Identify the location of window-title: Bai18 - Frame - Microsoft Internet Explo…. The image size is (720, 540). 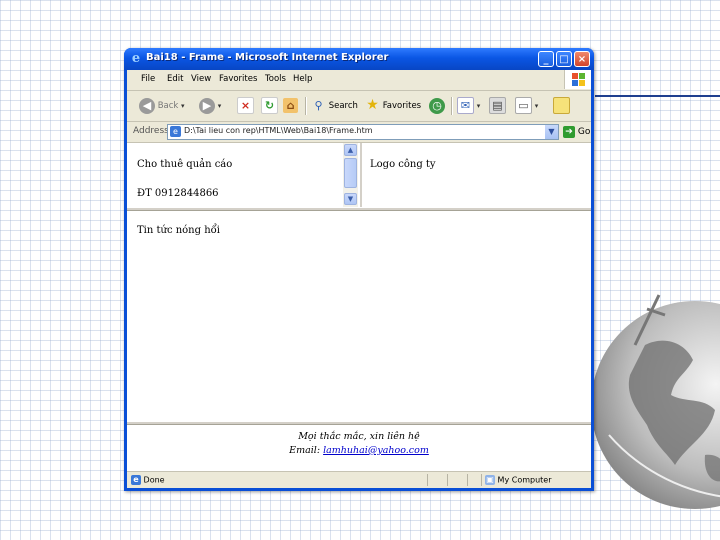
(267, 57).